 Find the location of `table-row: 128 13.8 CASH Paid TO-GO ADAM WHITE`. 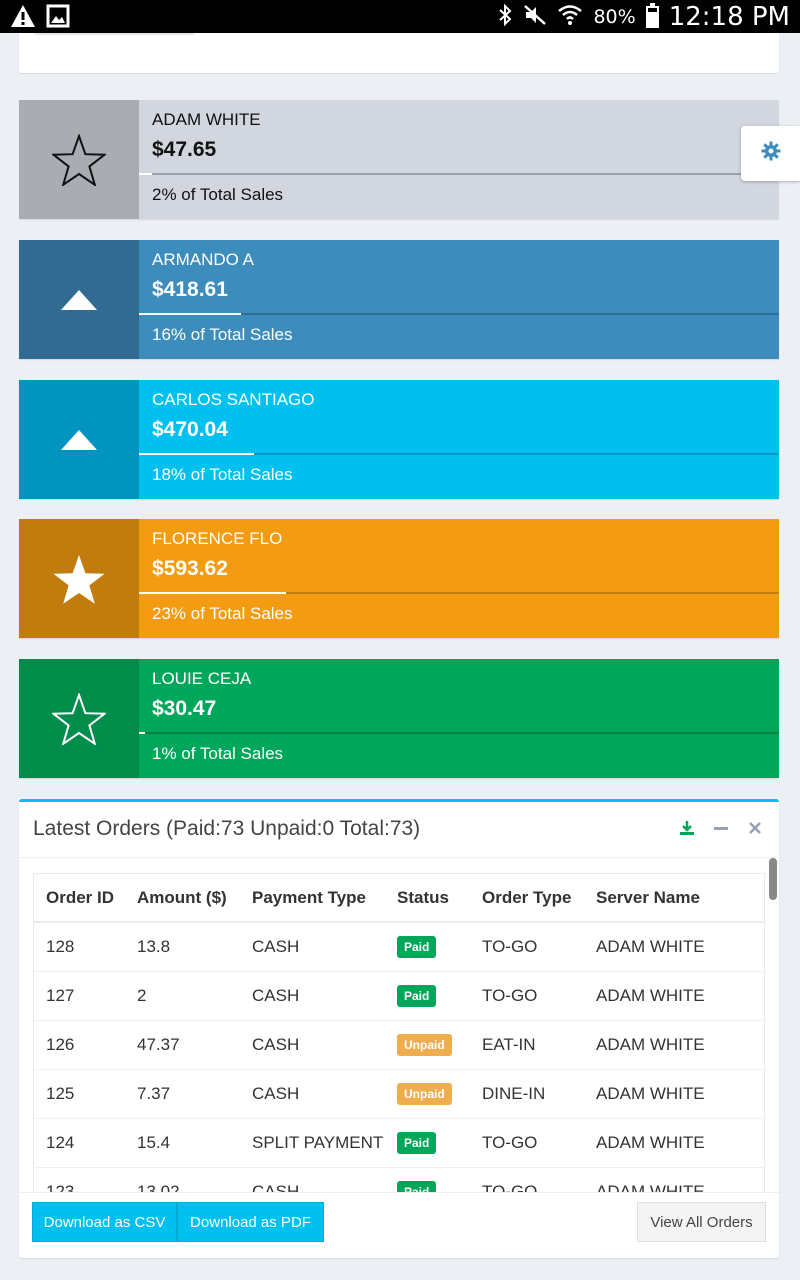

table-row: 128 13.8 CASH Paid TO-GO ADAM WHITE is located at coordinates (399, 946).